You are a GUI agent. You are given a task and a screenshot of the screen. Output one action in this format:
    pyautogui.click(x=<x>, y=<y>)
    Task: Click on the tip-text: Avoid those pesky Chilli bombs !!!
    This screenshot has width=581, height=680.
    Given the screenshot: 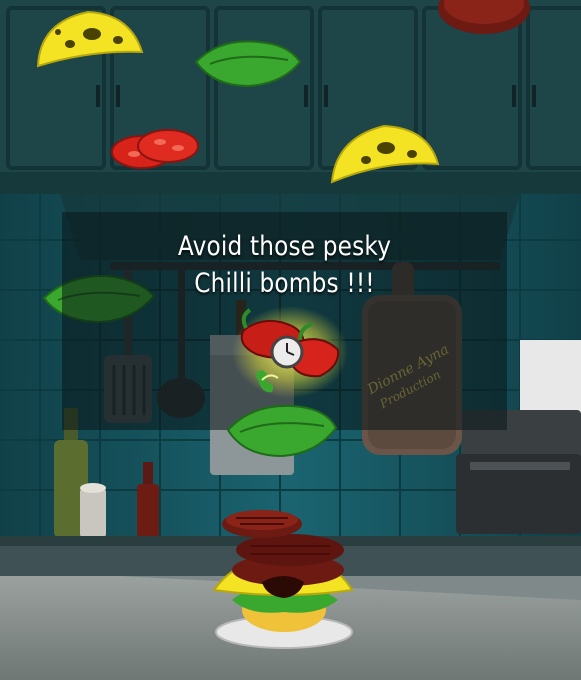 What is the action you would take?
    pyautogui.click(x=284, y=265)
    